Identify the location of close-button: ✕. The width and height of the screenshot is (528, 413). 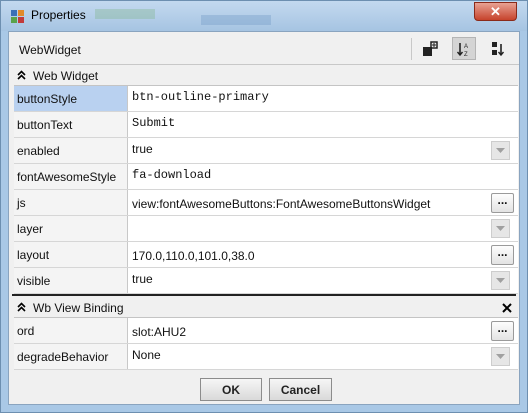
(495, 11).